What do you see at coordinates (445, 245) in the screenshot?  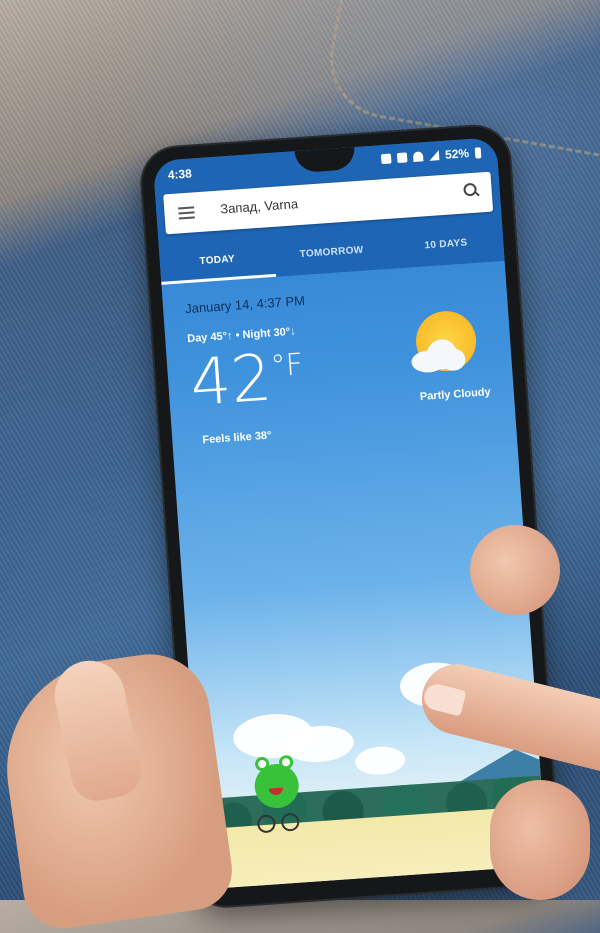 I see `tab-10-days: 10 DAYS` at bounding box center [445, 245].